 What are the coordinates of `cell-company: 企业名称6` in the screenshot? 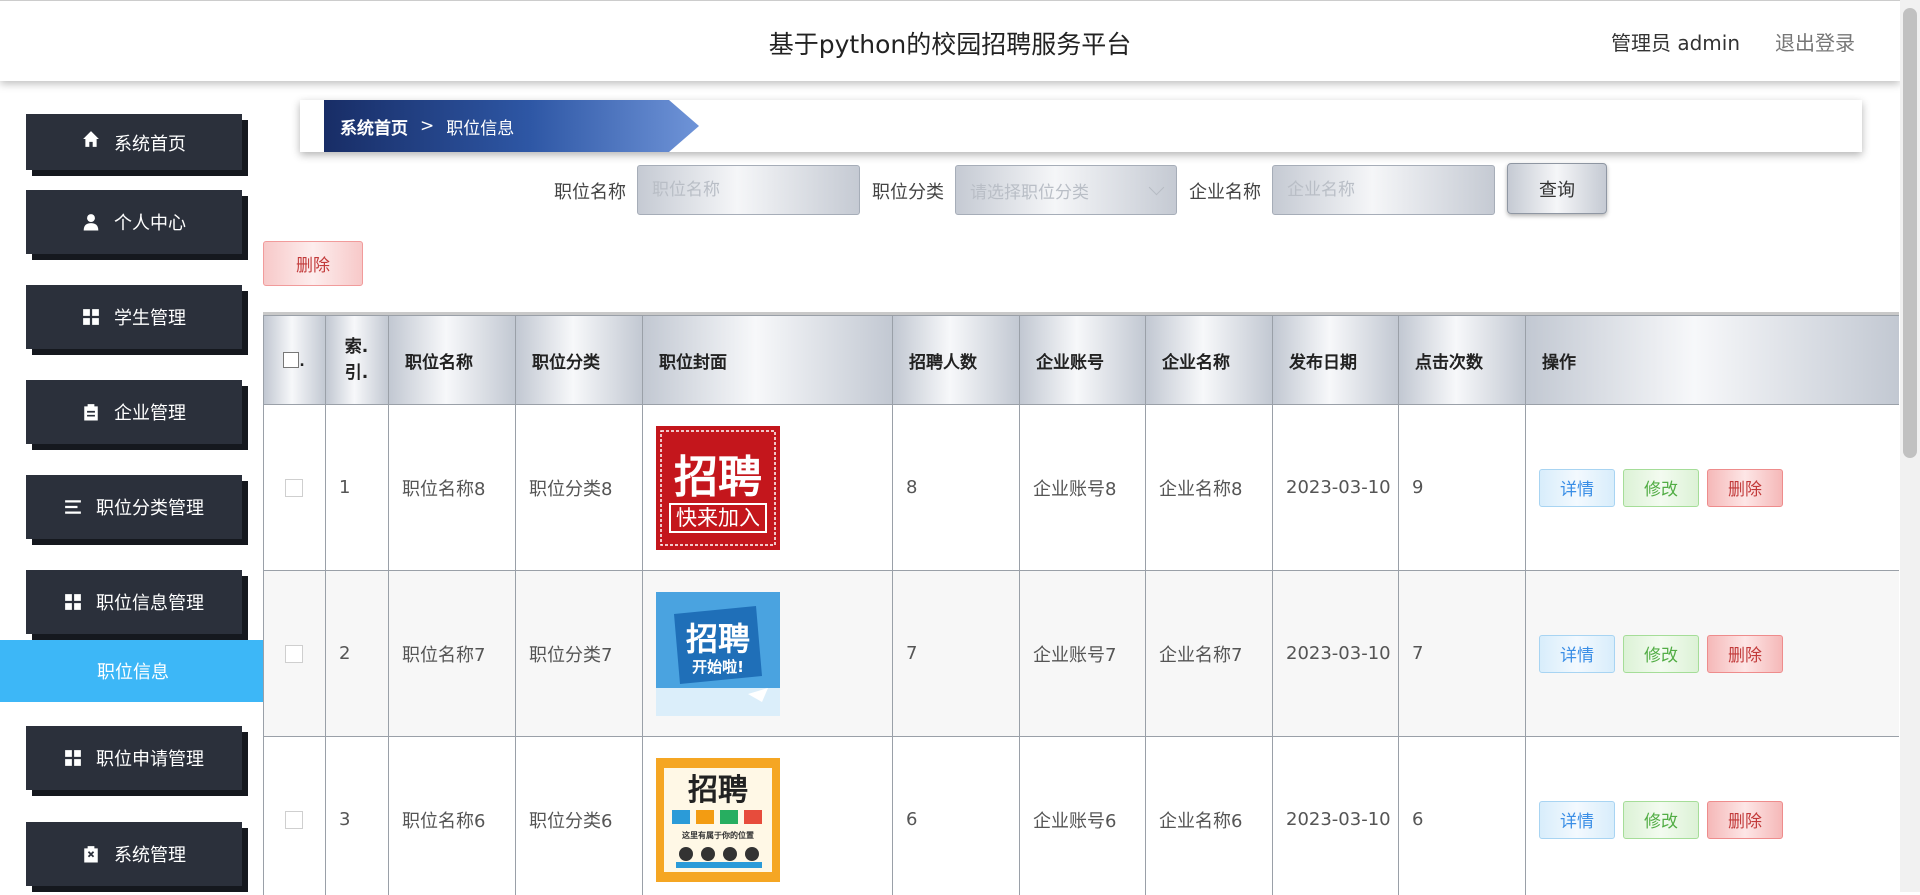 It's located at (1209, 816).